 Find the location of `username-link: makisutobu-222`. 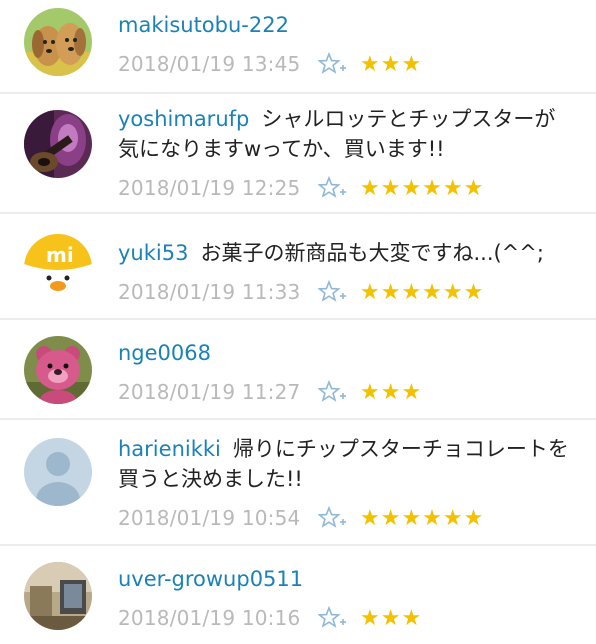

username-link: makisutobu-222 is located at coordinates (203, 25).